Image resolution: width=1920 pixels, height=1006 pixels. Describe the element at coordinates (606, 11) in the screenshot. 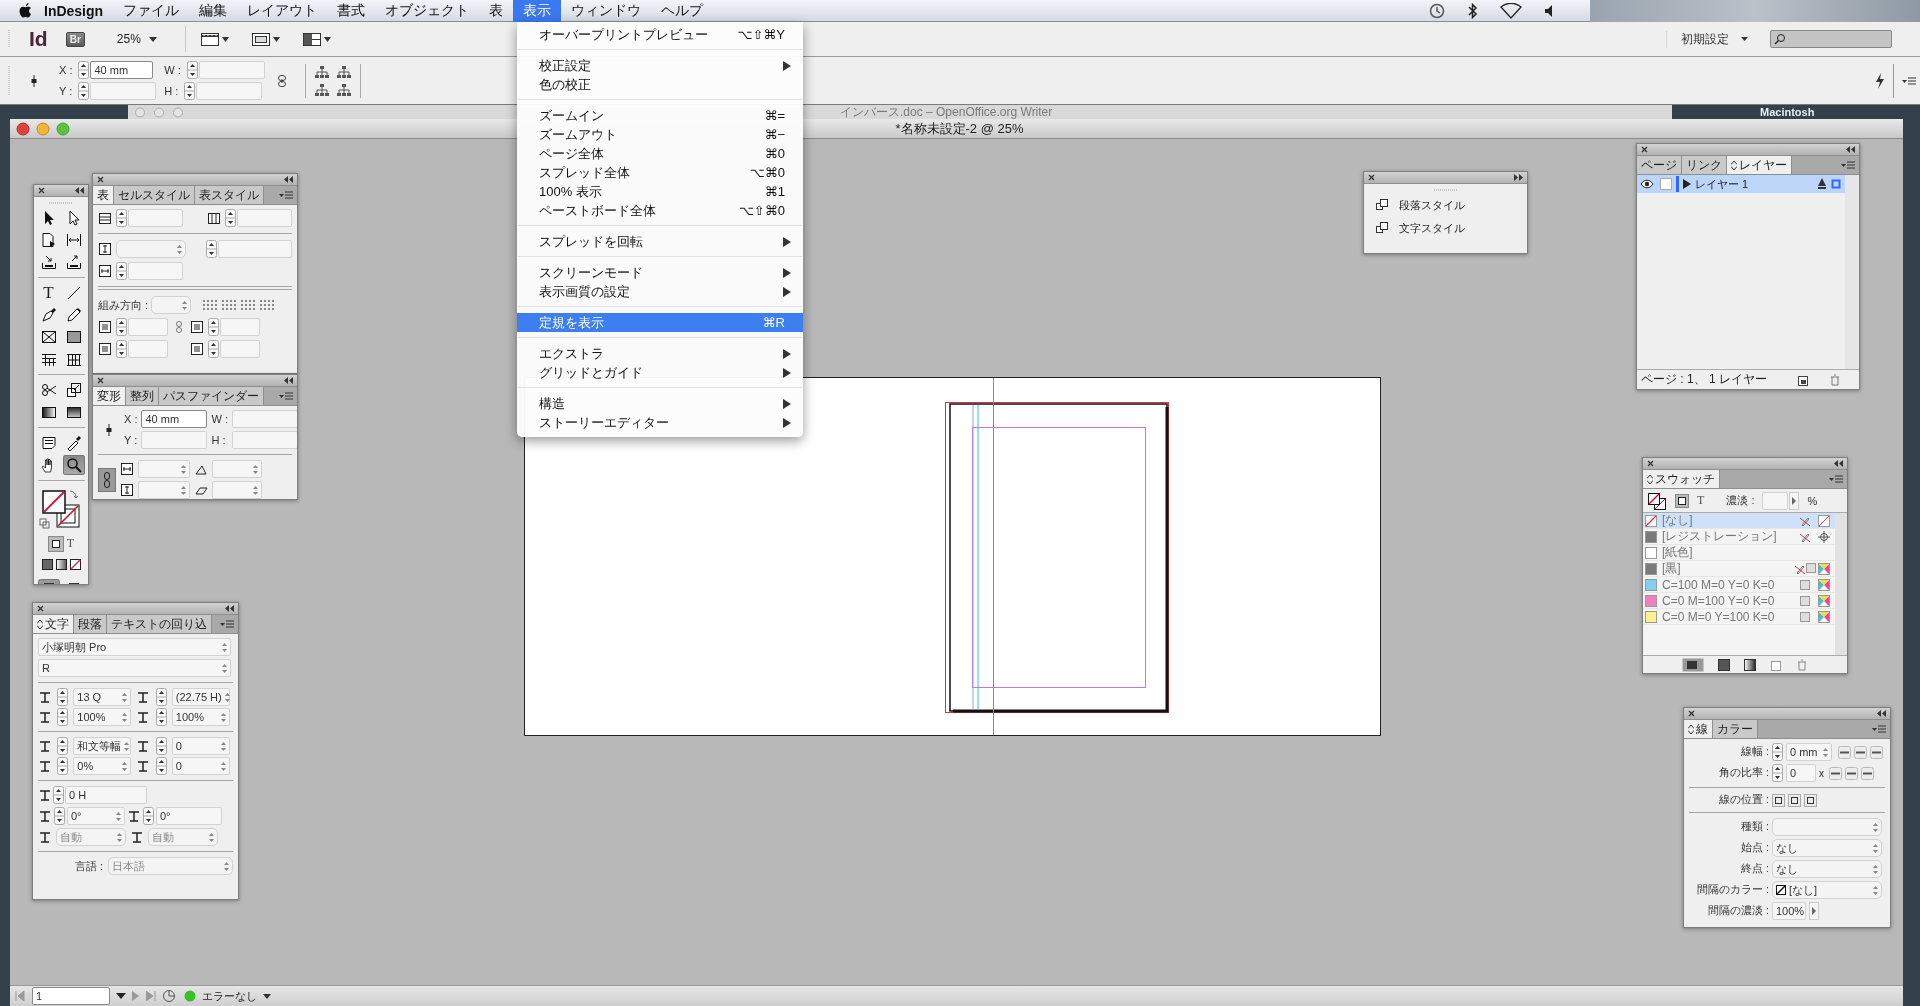

I see `menu-bar-item: ウィンドウ` at that location.